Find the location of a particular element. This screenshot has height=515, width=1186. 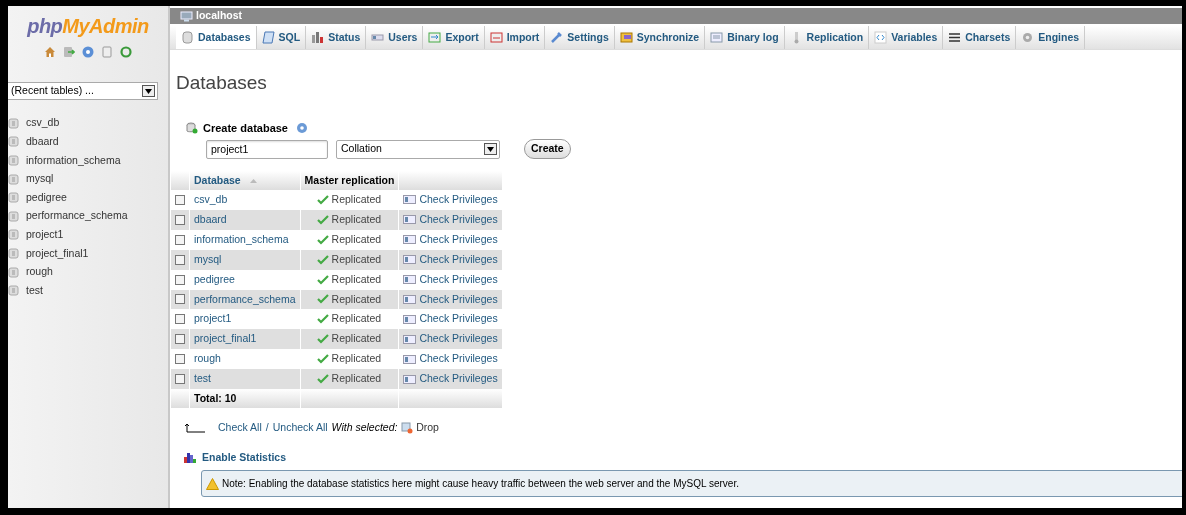

sidebar-database-link: csv_db is located at coordinates (88, 123).